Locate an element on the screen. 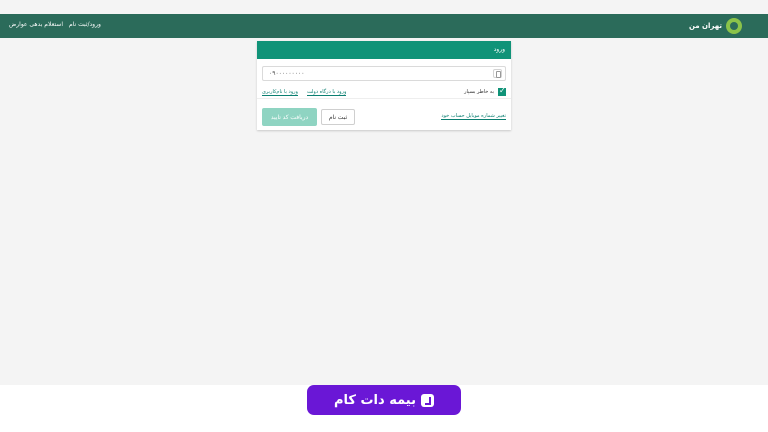 This screenshot has height=432, width=768. banner-text: بیمه دات کام is located at coordinates (375, 400).